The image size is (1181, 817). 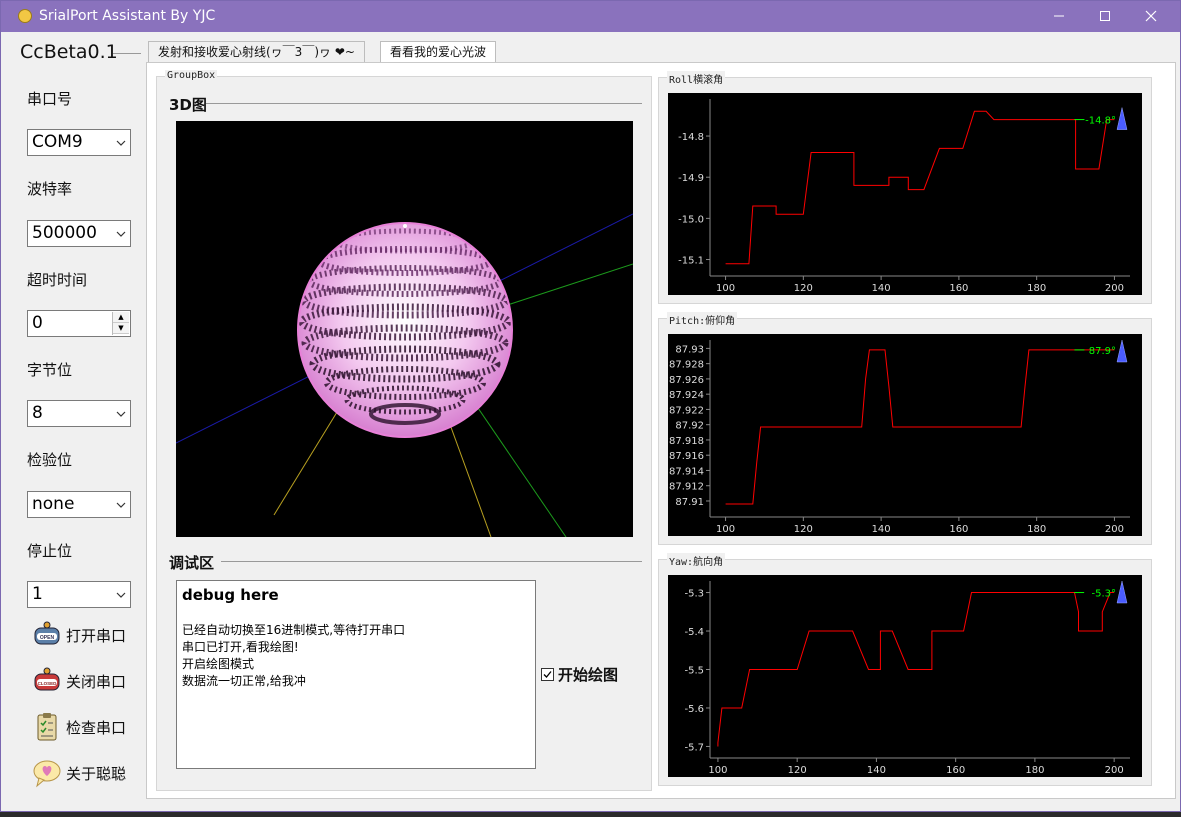 What do you see at coordinates (686, 441) in the screenshot?
I see `y-tick-label: 87.918` at bounding box center [686, 441].